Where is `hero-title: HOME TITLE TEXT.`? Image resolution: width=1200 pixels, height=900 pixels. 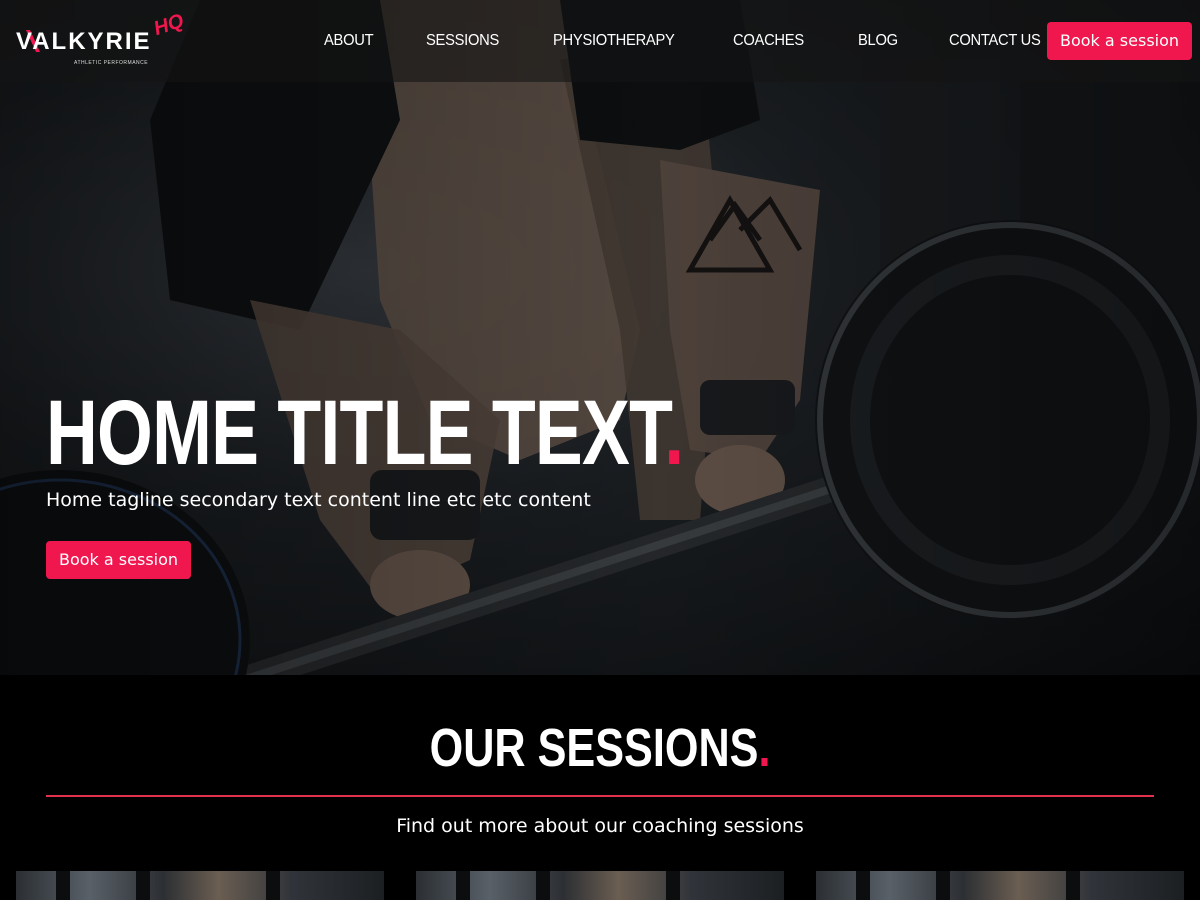
hero-title: HOME TITLE TEXT. is located at coordinates (365, 433).